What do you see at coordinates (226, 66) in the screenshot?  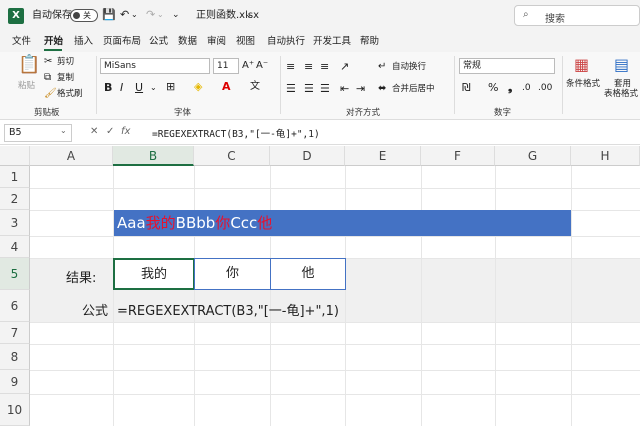 I see `font-size-select: 11` at bounding box center [226, 66].